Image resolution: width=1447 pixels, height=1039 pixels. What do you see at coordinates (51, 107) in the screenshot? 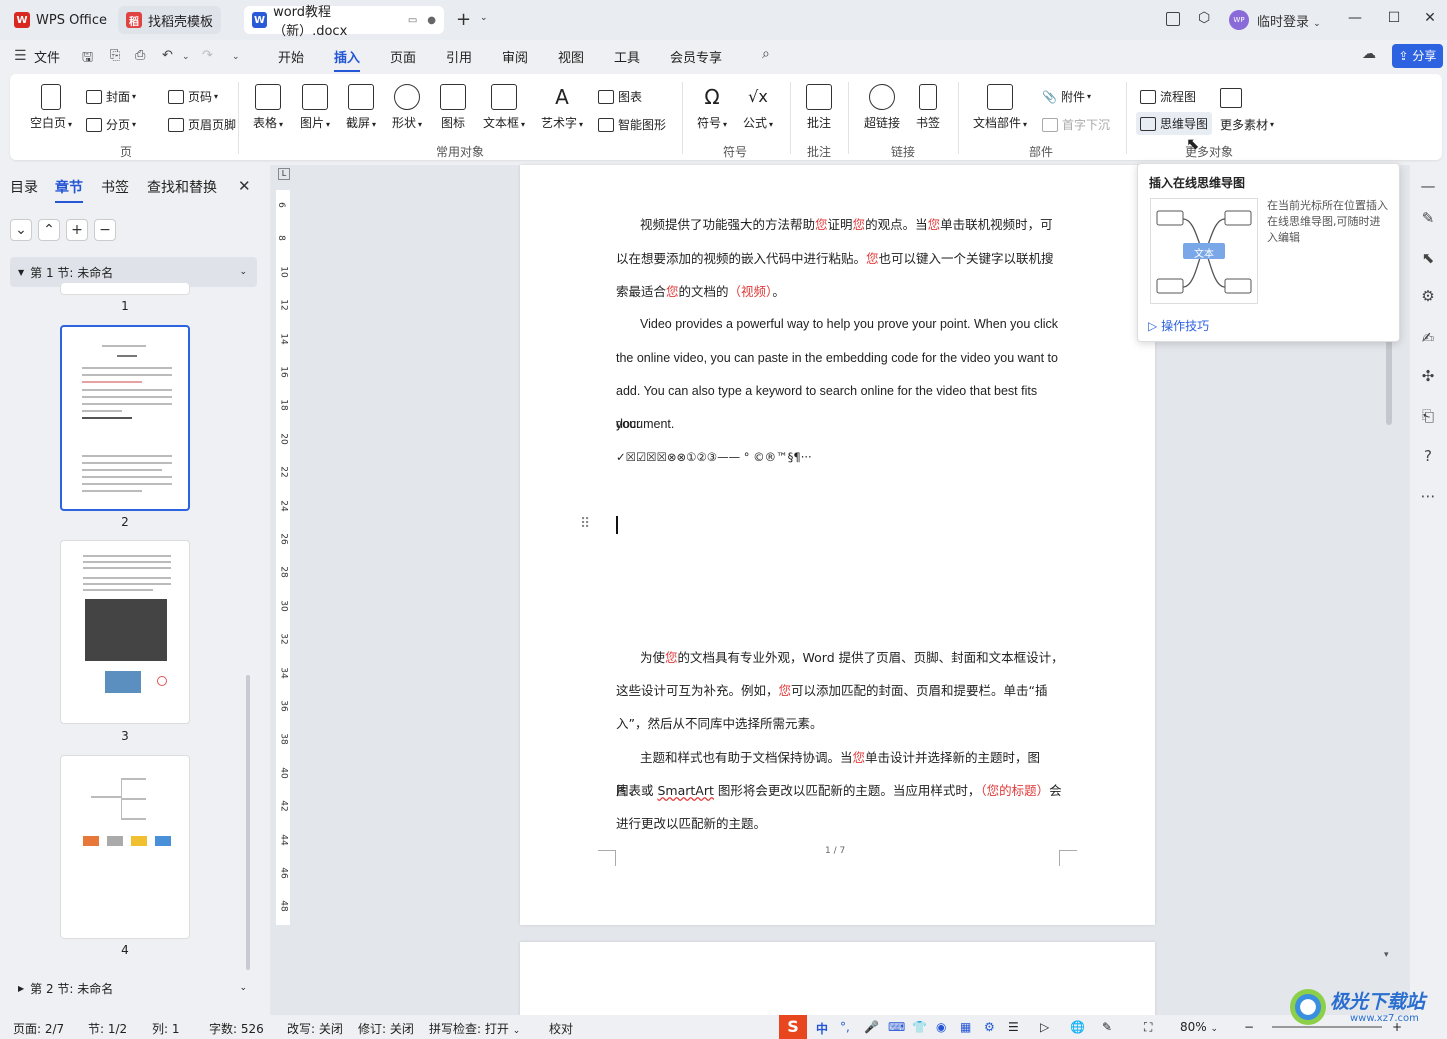
I see `blank-page-button: 空白页 ▾` at bounding box center [51, 107].